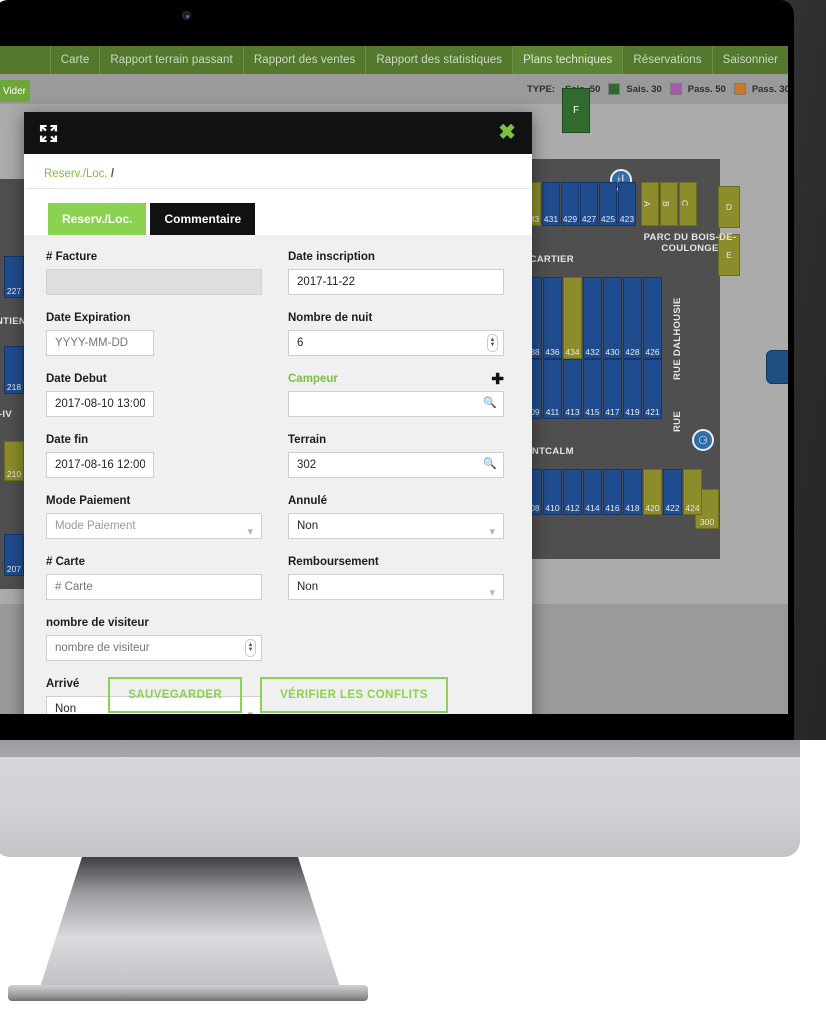 The image size is (826, 1014). Describe the element at coordinates (396, 482) in the screenshot. I see `form-column-right: Date inscription Nombre de nuit ▲ ▼` at that location.